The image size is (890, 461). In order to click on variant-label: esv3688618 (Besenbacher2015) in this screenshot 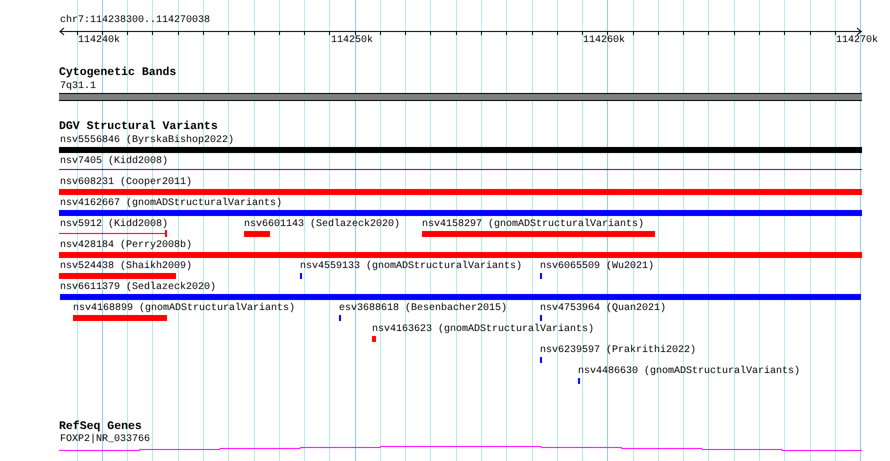, I will do `click(423, 308)`.